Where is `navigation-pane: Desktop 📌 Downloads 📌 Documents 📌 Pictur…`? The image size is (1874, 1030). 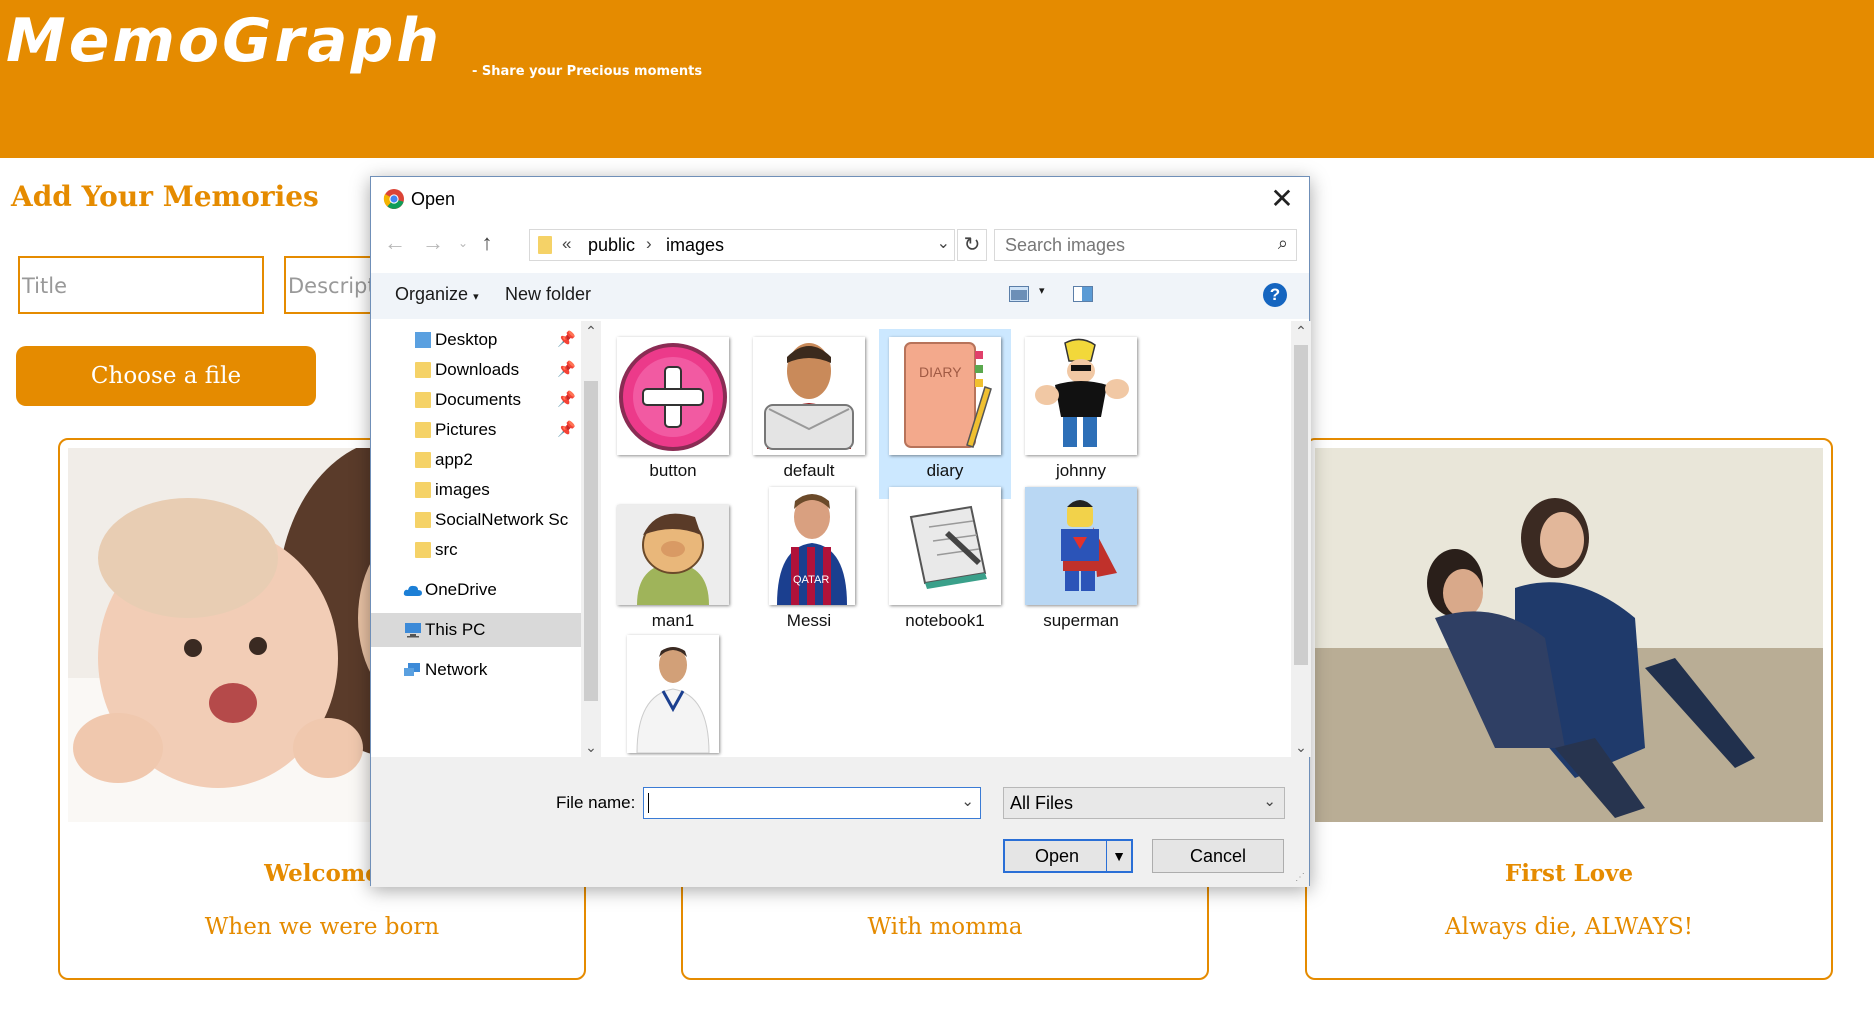
navigation-pane: Desktop 📌 Downloads 📌 Documents 📌 Pictur… is located at coordinates (486, 539).